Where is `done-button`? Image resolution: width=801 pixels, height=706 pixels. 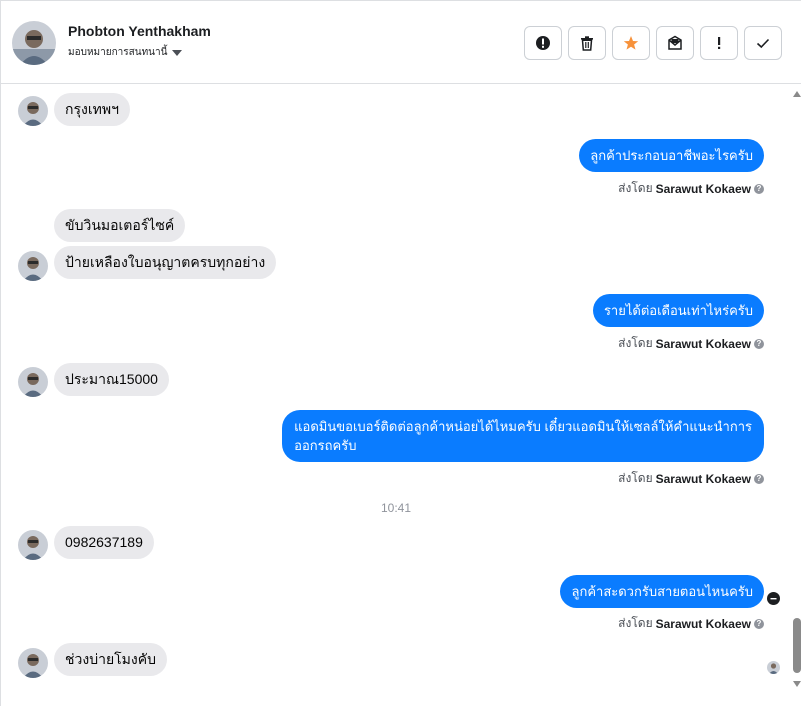 done-button is located at coordinates (763, 43).